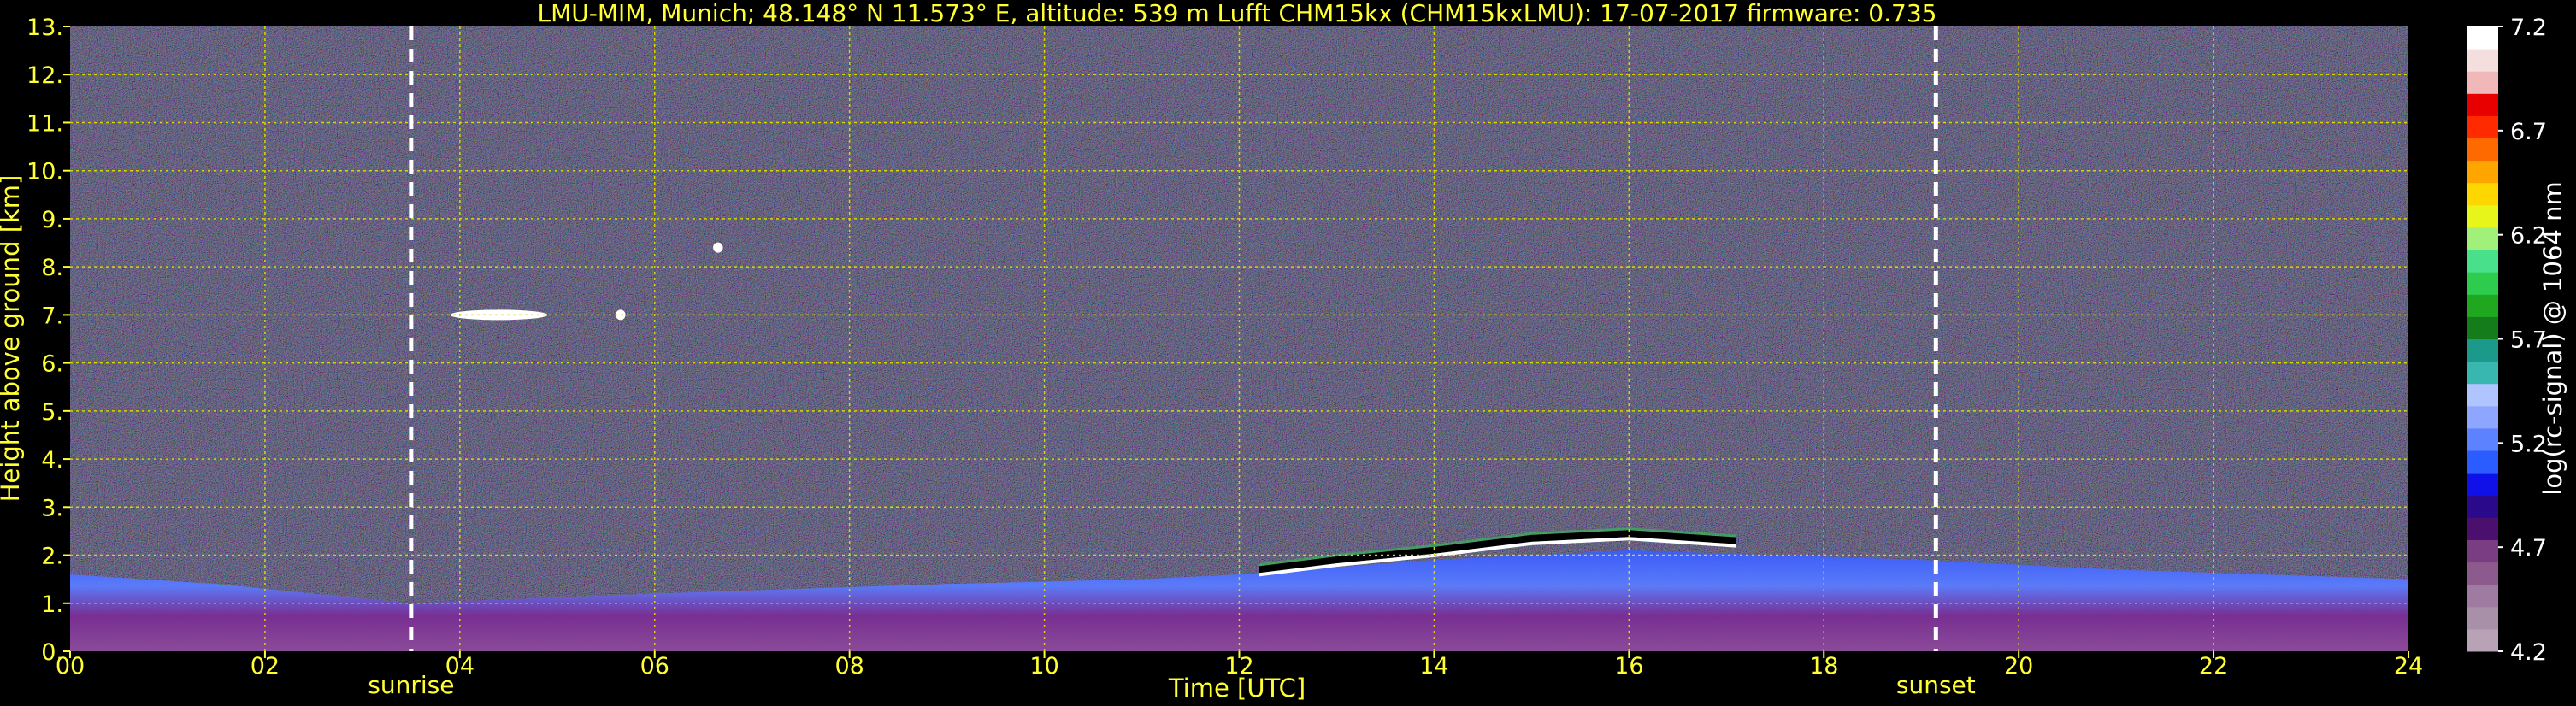 Image resolution: width=2576 pixels, height=706 pixels. What do you see at coordinates (1043, 666) in the screenshot?
I see `x-tick-label: 10` at bounding box center [1043, 666].